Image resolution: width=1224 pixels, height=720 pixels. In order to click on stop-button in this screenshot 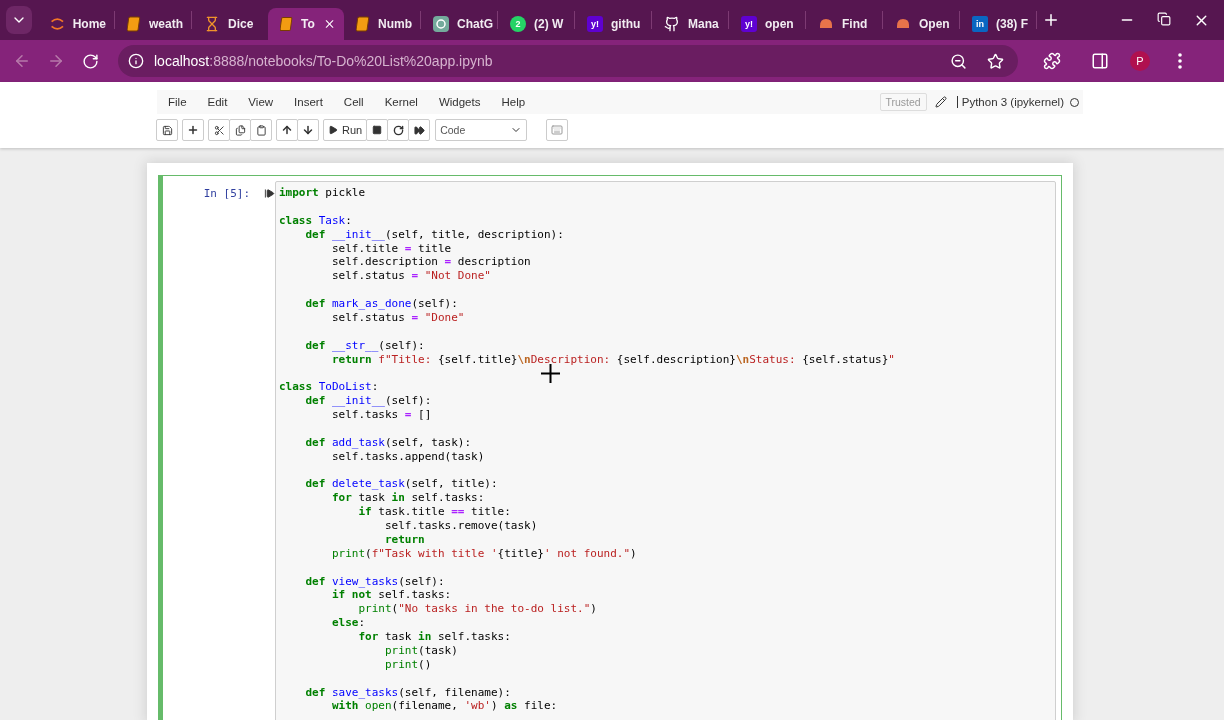, I will do `click(377, 130)`.